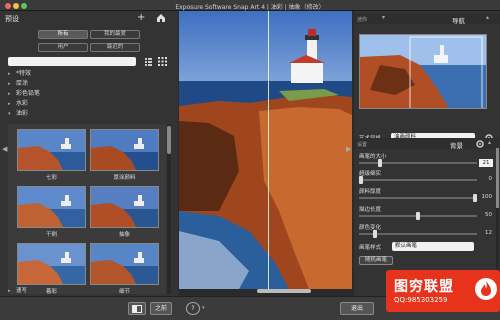 The image size is (500, 320). What do you see at coordinates (480, 144) in the screenshot?
I see `gear-icon` at bounding box center [480, 144].